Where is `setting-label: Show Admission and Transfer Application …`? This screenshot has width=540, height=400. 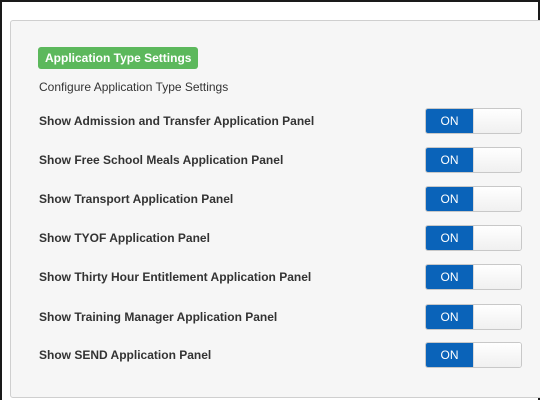
setting-label: Show Admission and Transfer Application … is located at coordinates (177, 121).